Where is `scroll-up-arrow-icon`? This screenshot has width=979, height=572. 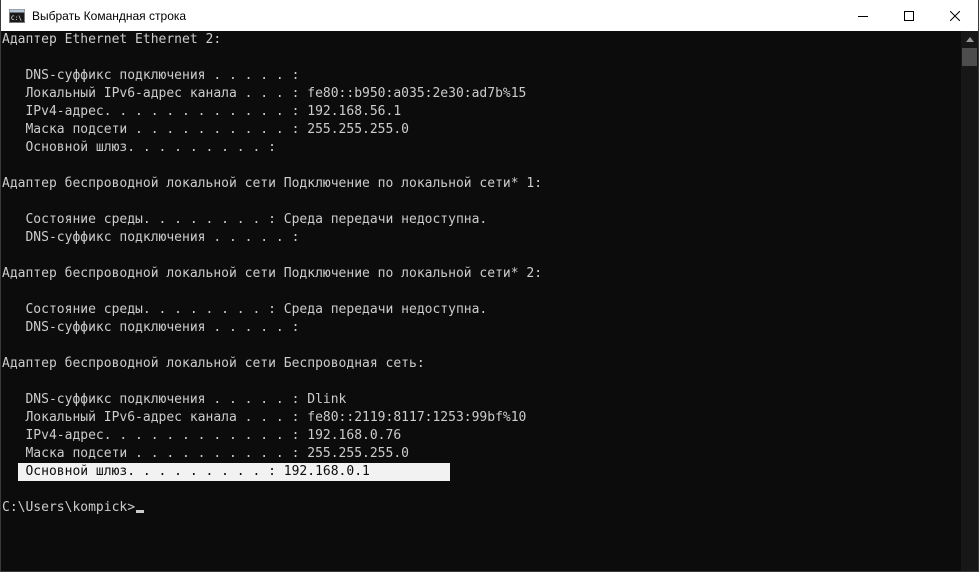 scroll-up-arrow-icon is located at coordinates (969, 39).